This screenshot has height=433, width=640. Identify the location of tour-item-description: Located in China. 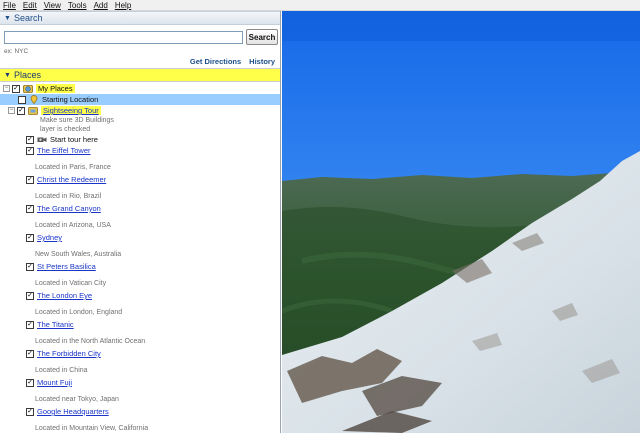
(61, 370).